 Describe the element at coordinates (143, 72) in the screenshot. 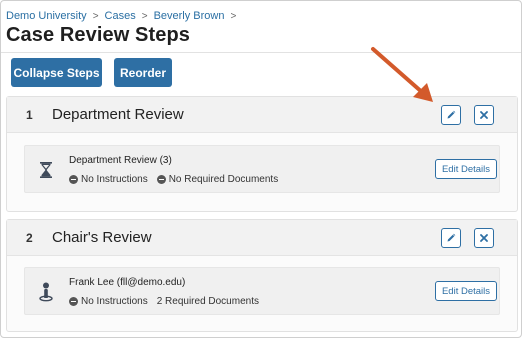

I see `reorder-button: Reorder` at that location.